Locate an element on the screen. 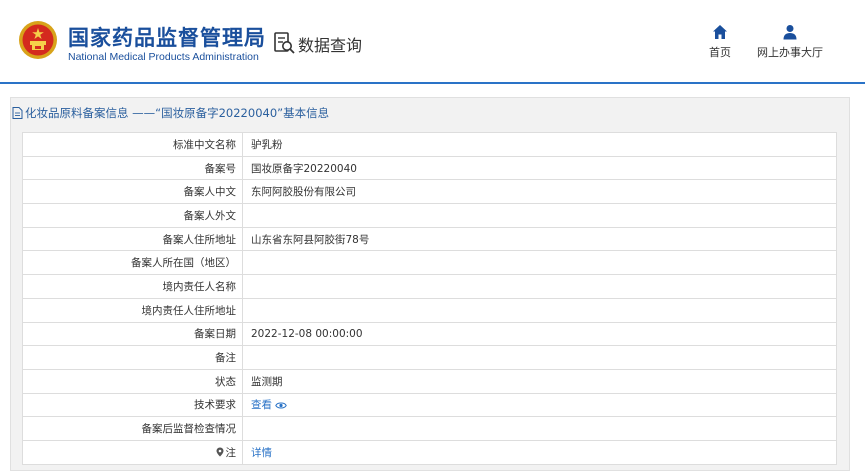  row-label: 注 is located at coordinates (231, 452).